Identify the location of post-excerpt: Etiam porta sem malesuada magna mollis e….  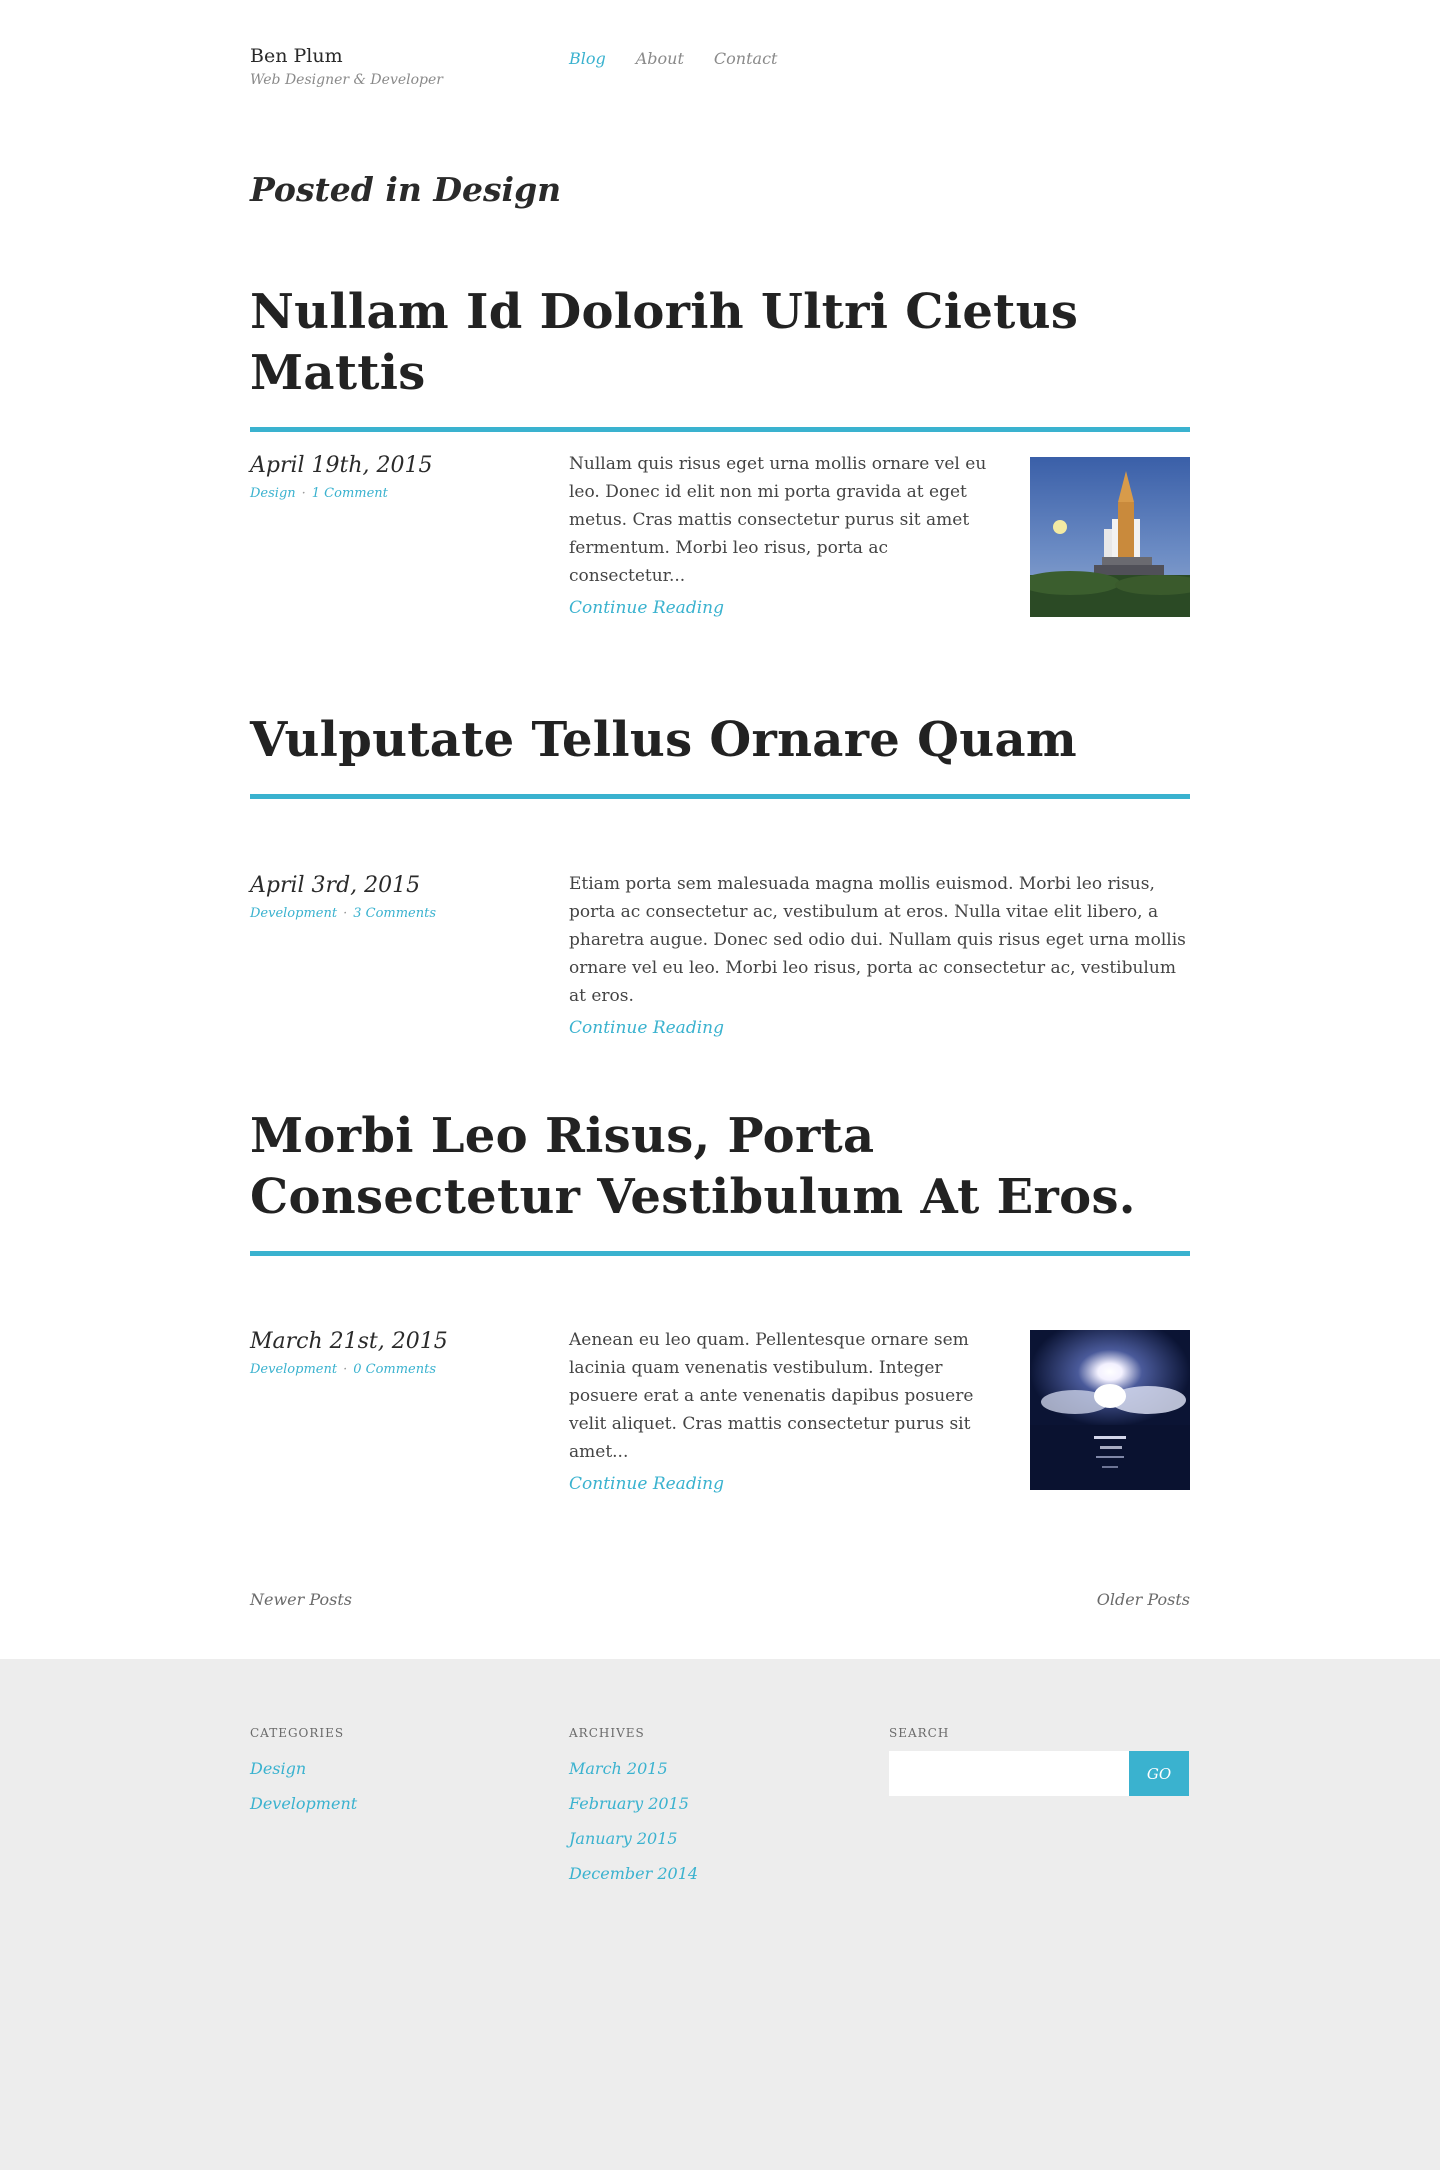
(877, 940).